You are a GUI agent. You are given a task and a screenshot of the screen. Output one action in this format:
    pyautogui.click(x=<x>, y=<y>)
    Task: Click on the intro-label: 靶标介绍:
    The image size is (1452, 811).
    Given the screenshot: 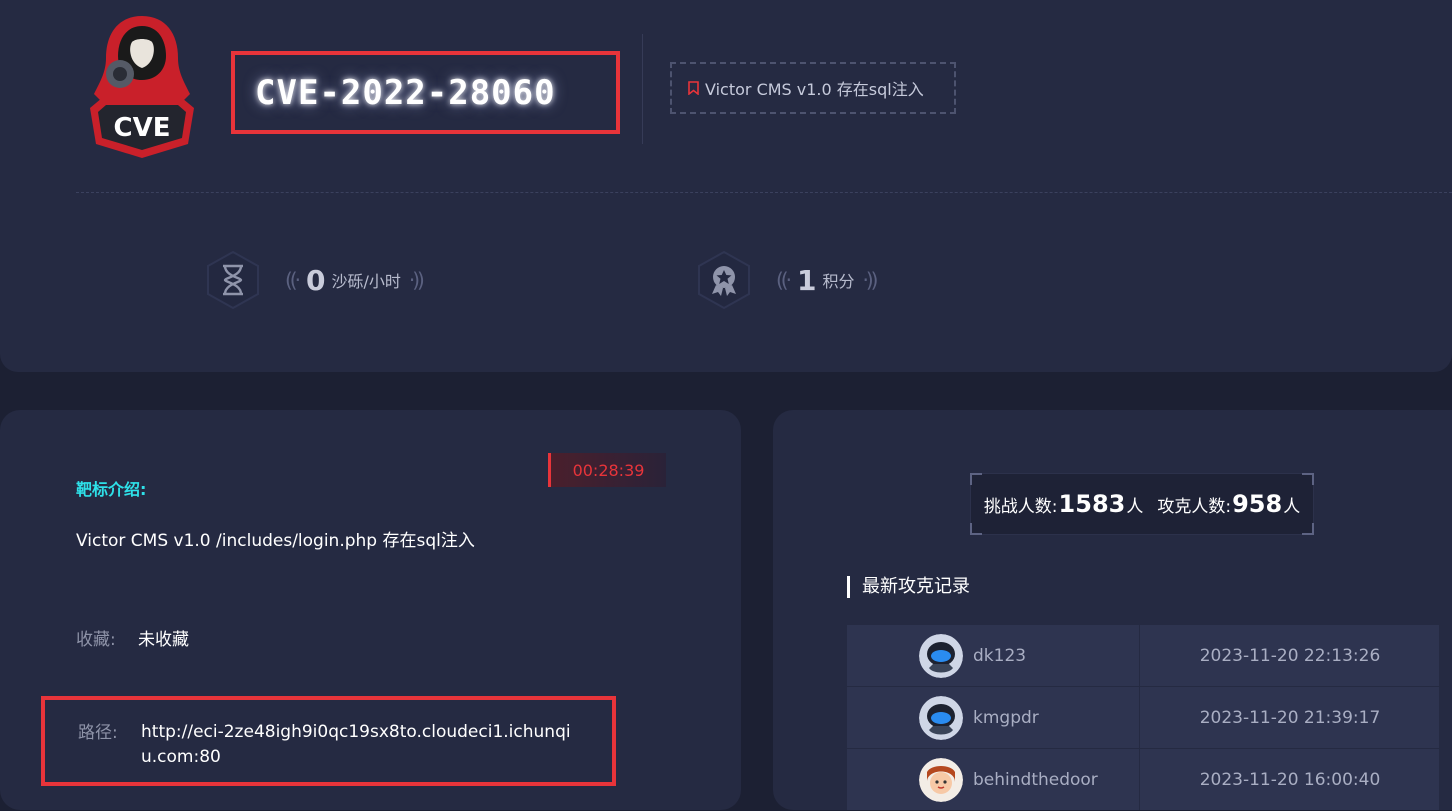 What is the action you would take?
    pyautogui.click(x=111, y=489)
    